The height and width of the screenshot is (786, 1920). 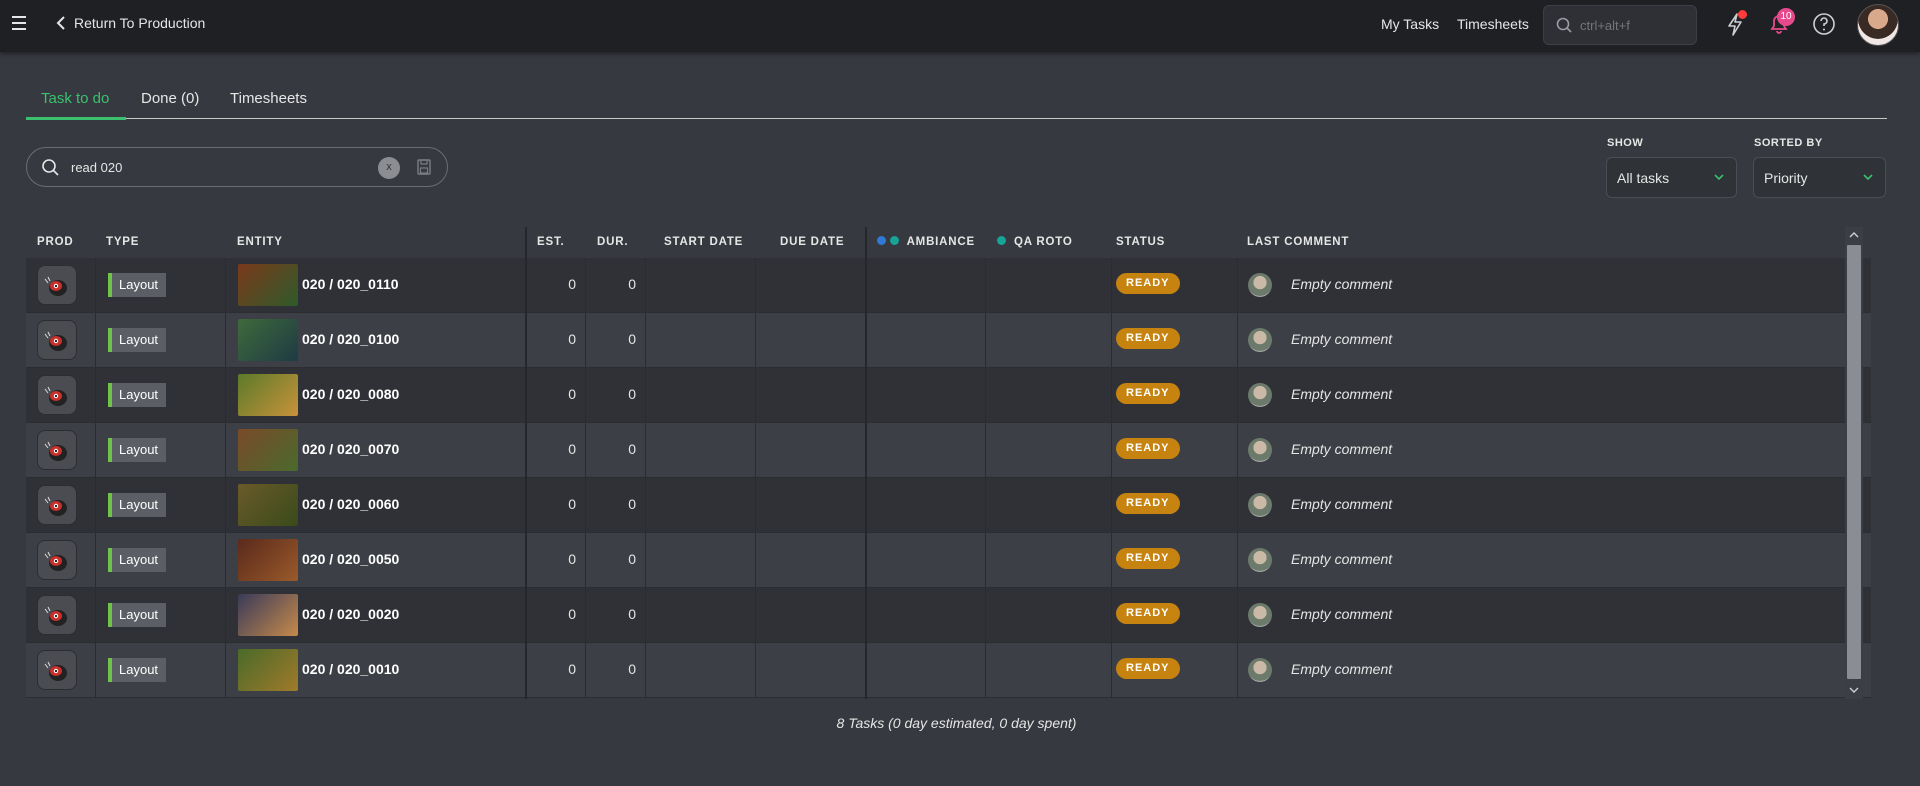 What do you see at coordinates (96, 167) in the screenshot?
I see `task-search-value: read 020` at bounding box center [96, 167].